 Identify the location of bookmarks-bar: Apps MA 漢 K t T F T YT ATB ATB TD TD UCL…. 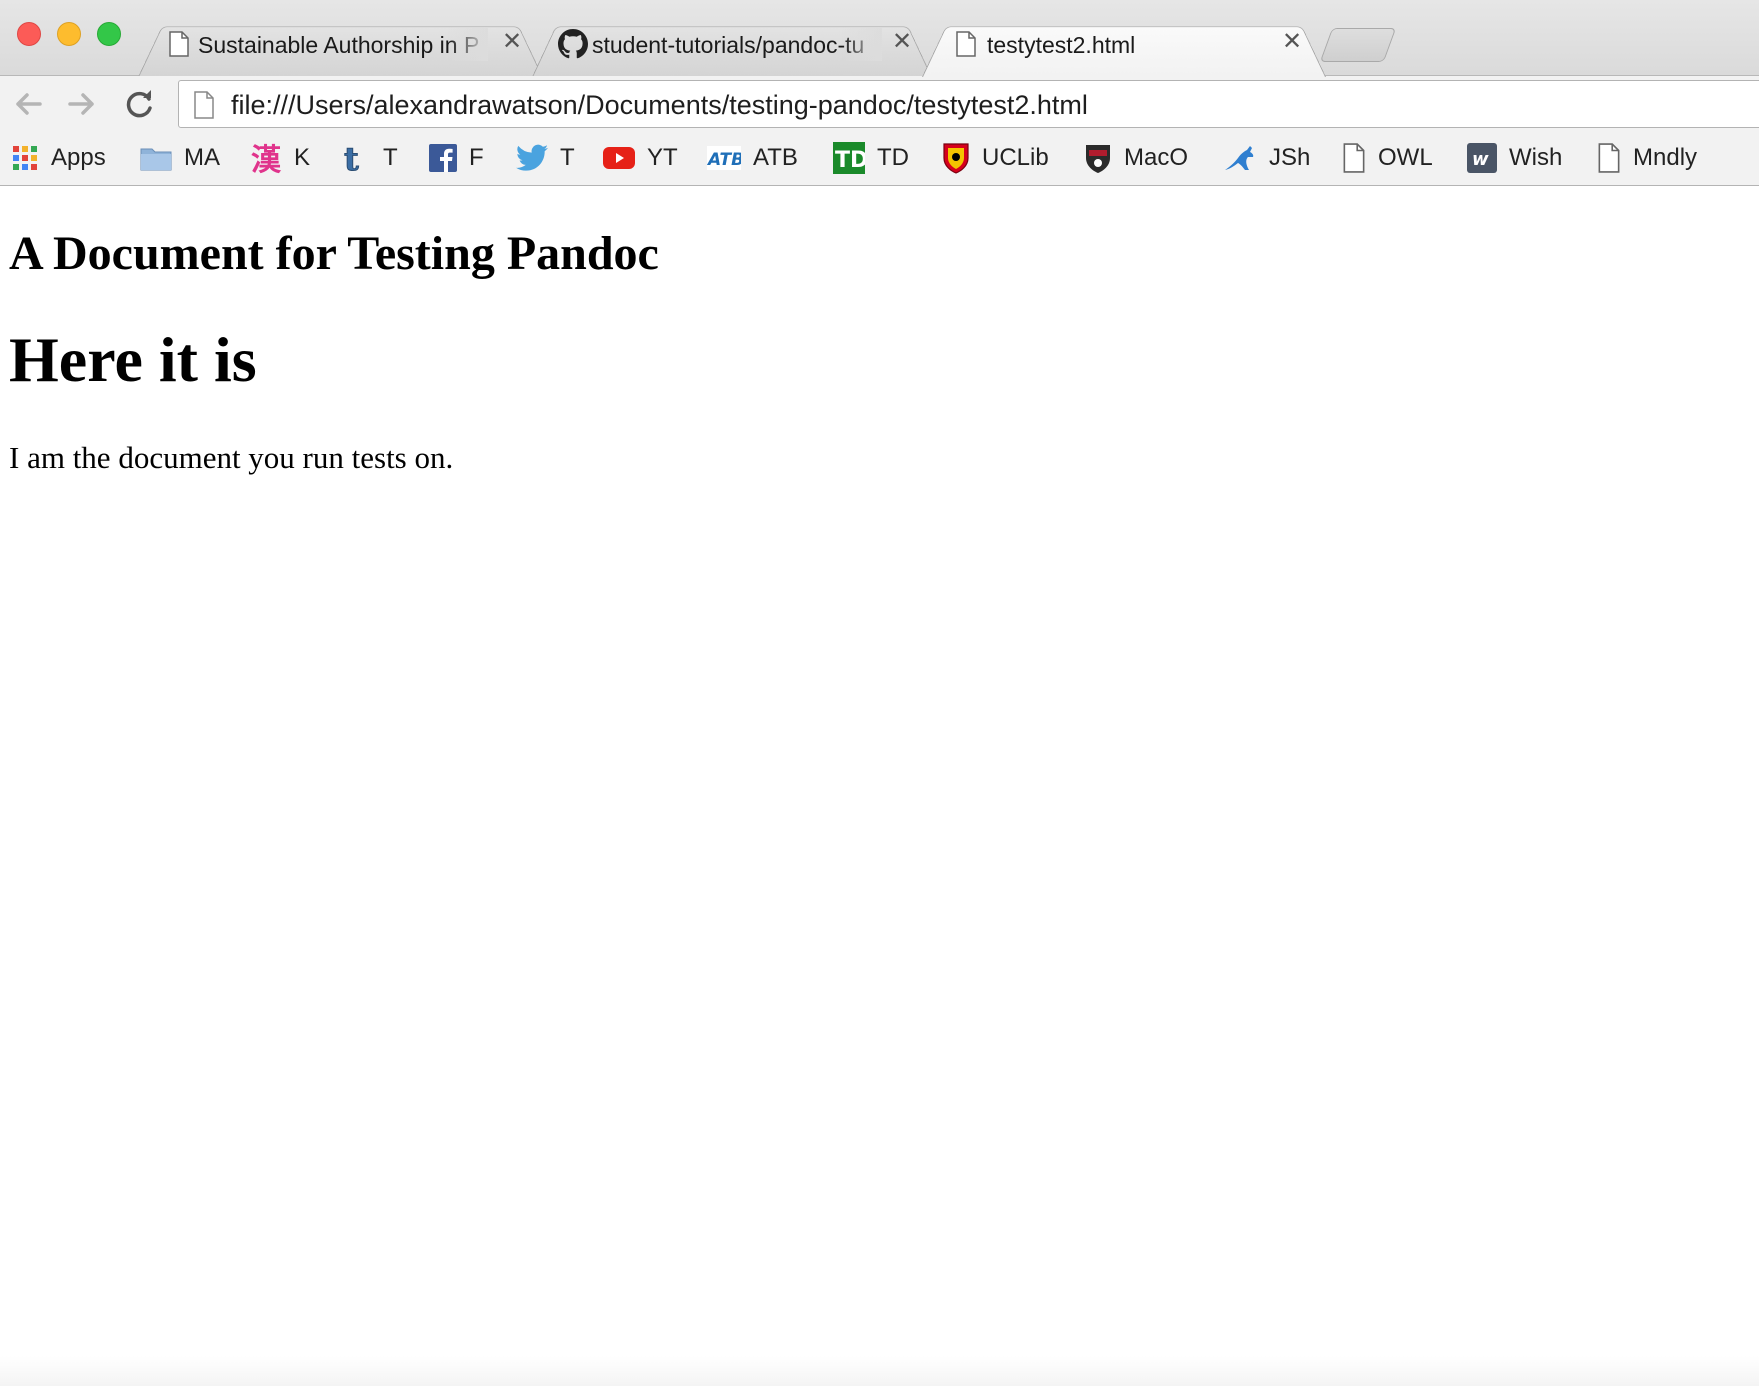
(879, 159).